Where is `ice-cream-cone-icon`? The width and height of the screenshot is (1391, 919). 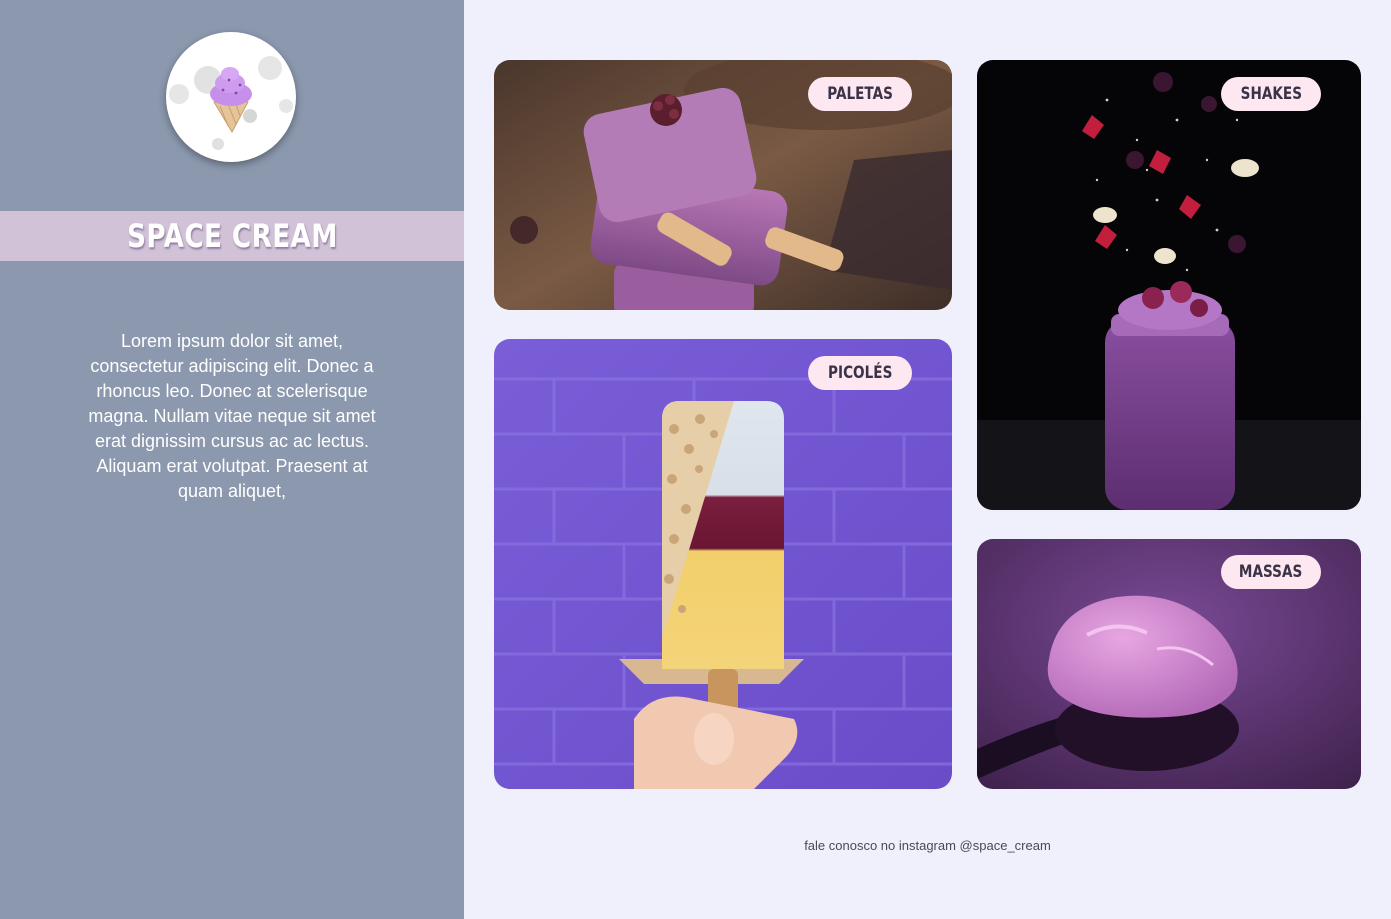
ice-cream-cone-icon is located at coordinates (231, 97).